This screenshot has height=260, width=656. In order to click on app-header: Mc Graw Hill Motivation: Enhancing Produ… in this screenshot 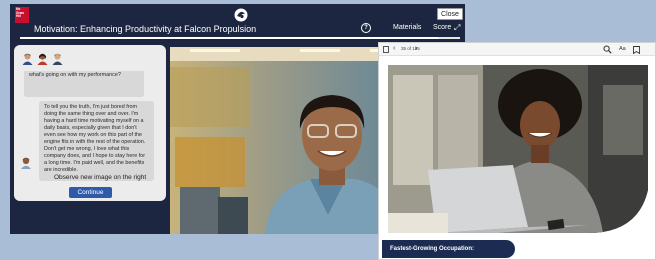, I will do `click(237, 21)`.